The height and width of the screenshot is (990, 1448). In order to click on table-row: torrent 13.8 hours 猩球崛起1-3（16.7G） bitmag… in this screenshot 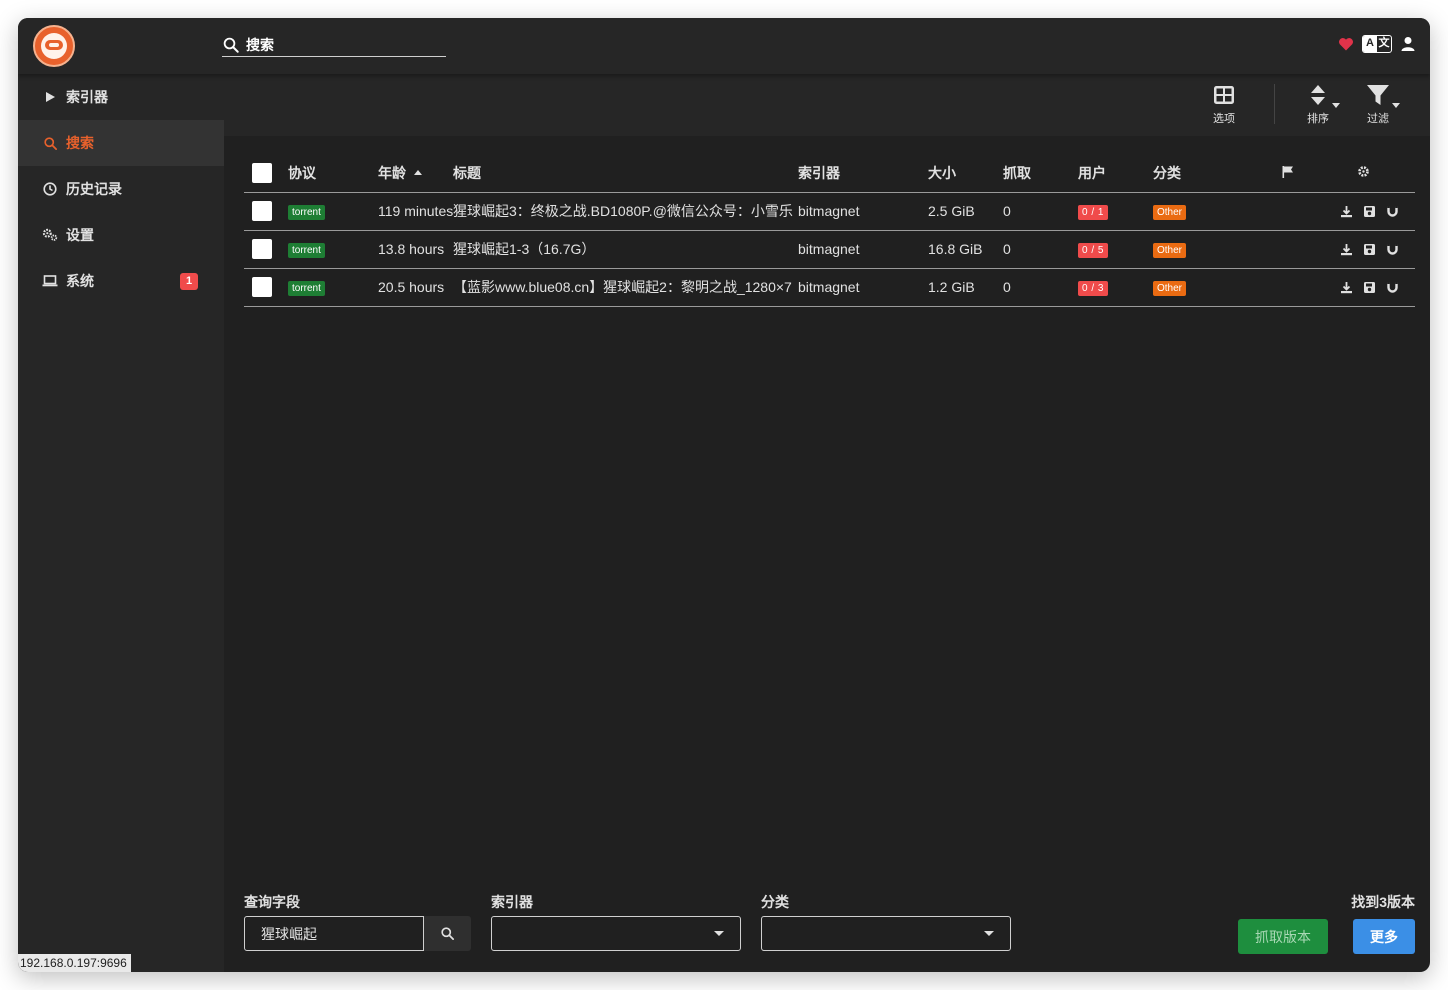, I will do `click(829, 249)`.